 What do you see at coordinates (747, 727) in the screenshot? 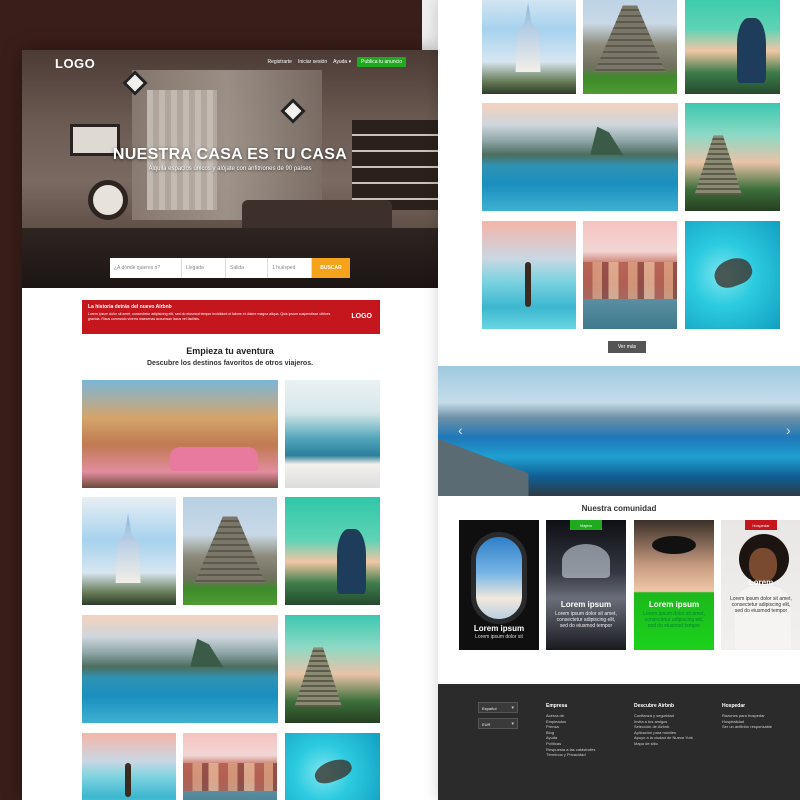
I see `footer-link: Ser un anfitrión responsable` at bounding box center [747, 727].